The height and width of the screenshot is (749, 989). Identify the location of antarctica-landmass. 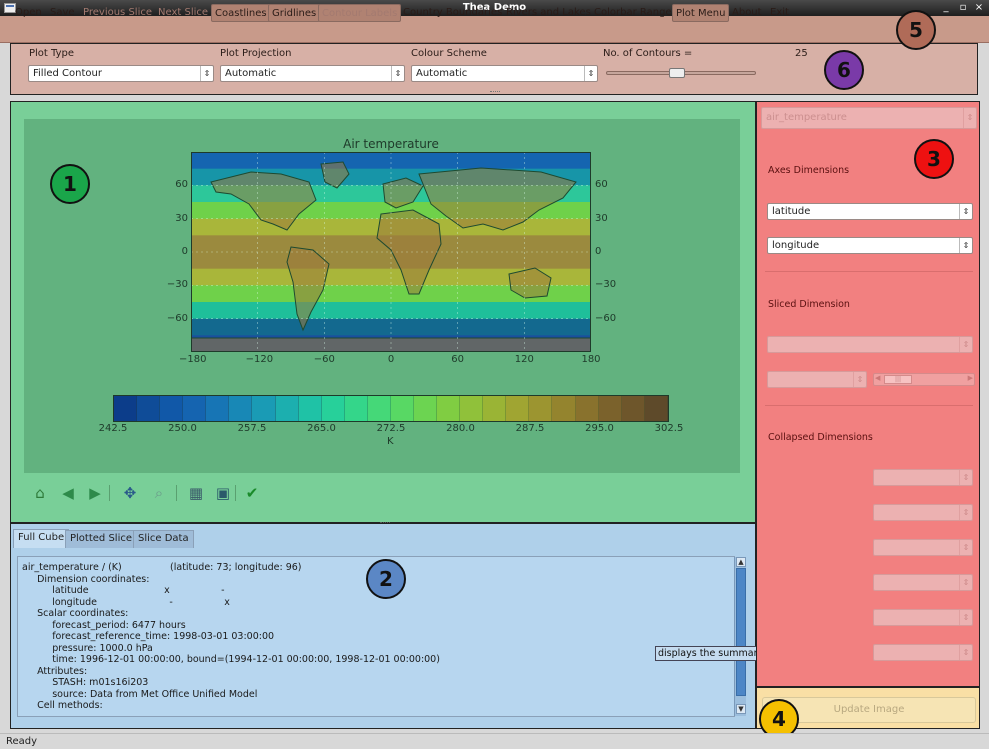
(391, 344).